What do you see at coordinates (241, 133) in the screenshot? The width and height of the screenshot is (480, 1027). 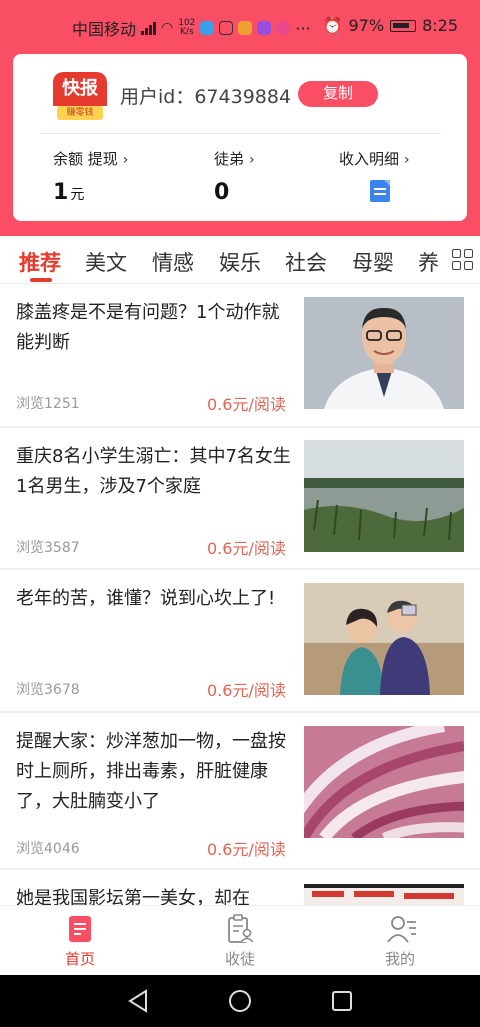 I see `divider` at bounding box center [241, 133].